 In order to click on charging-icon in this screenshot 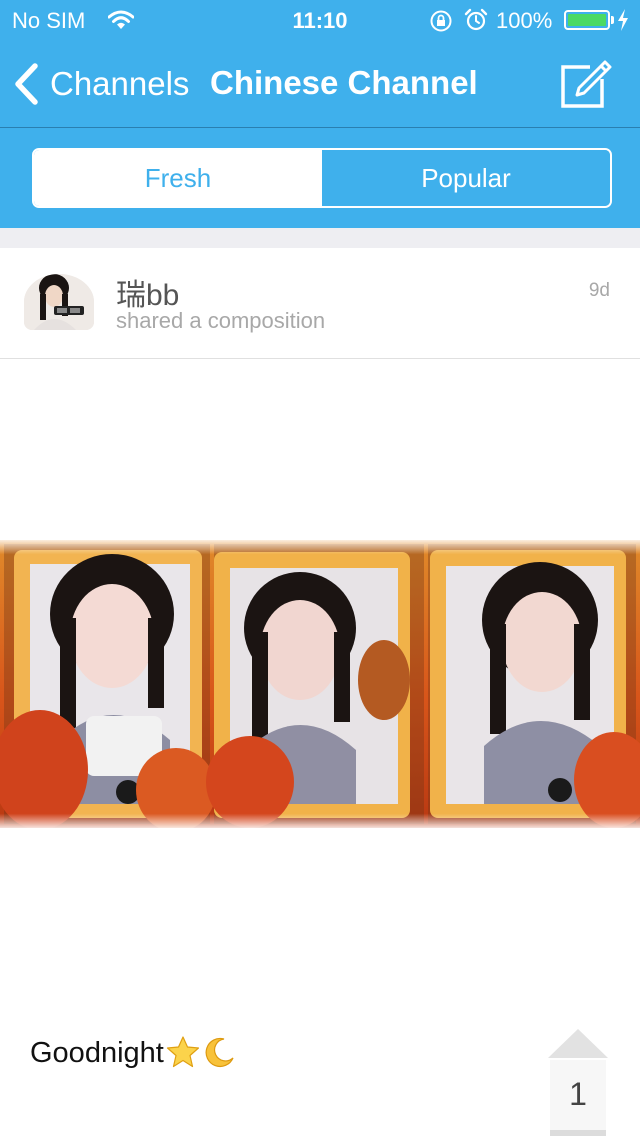, I will do `click(623, 22)`.